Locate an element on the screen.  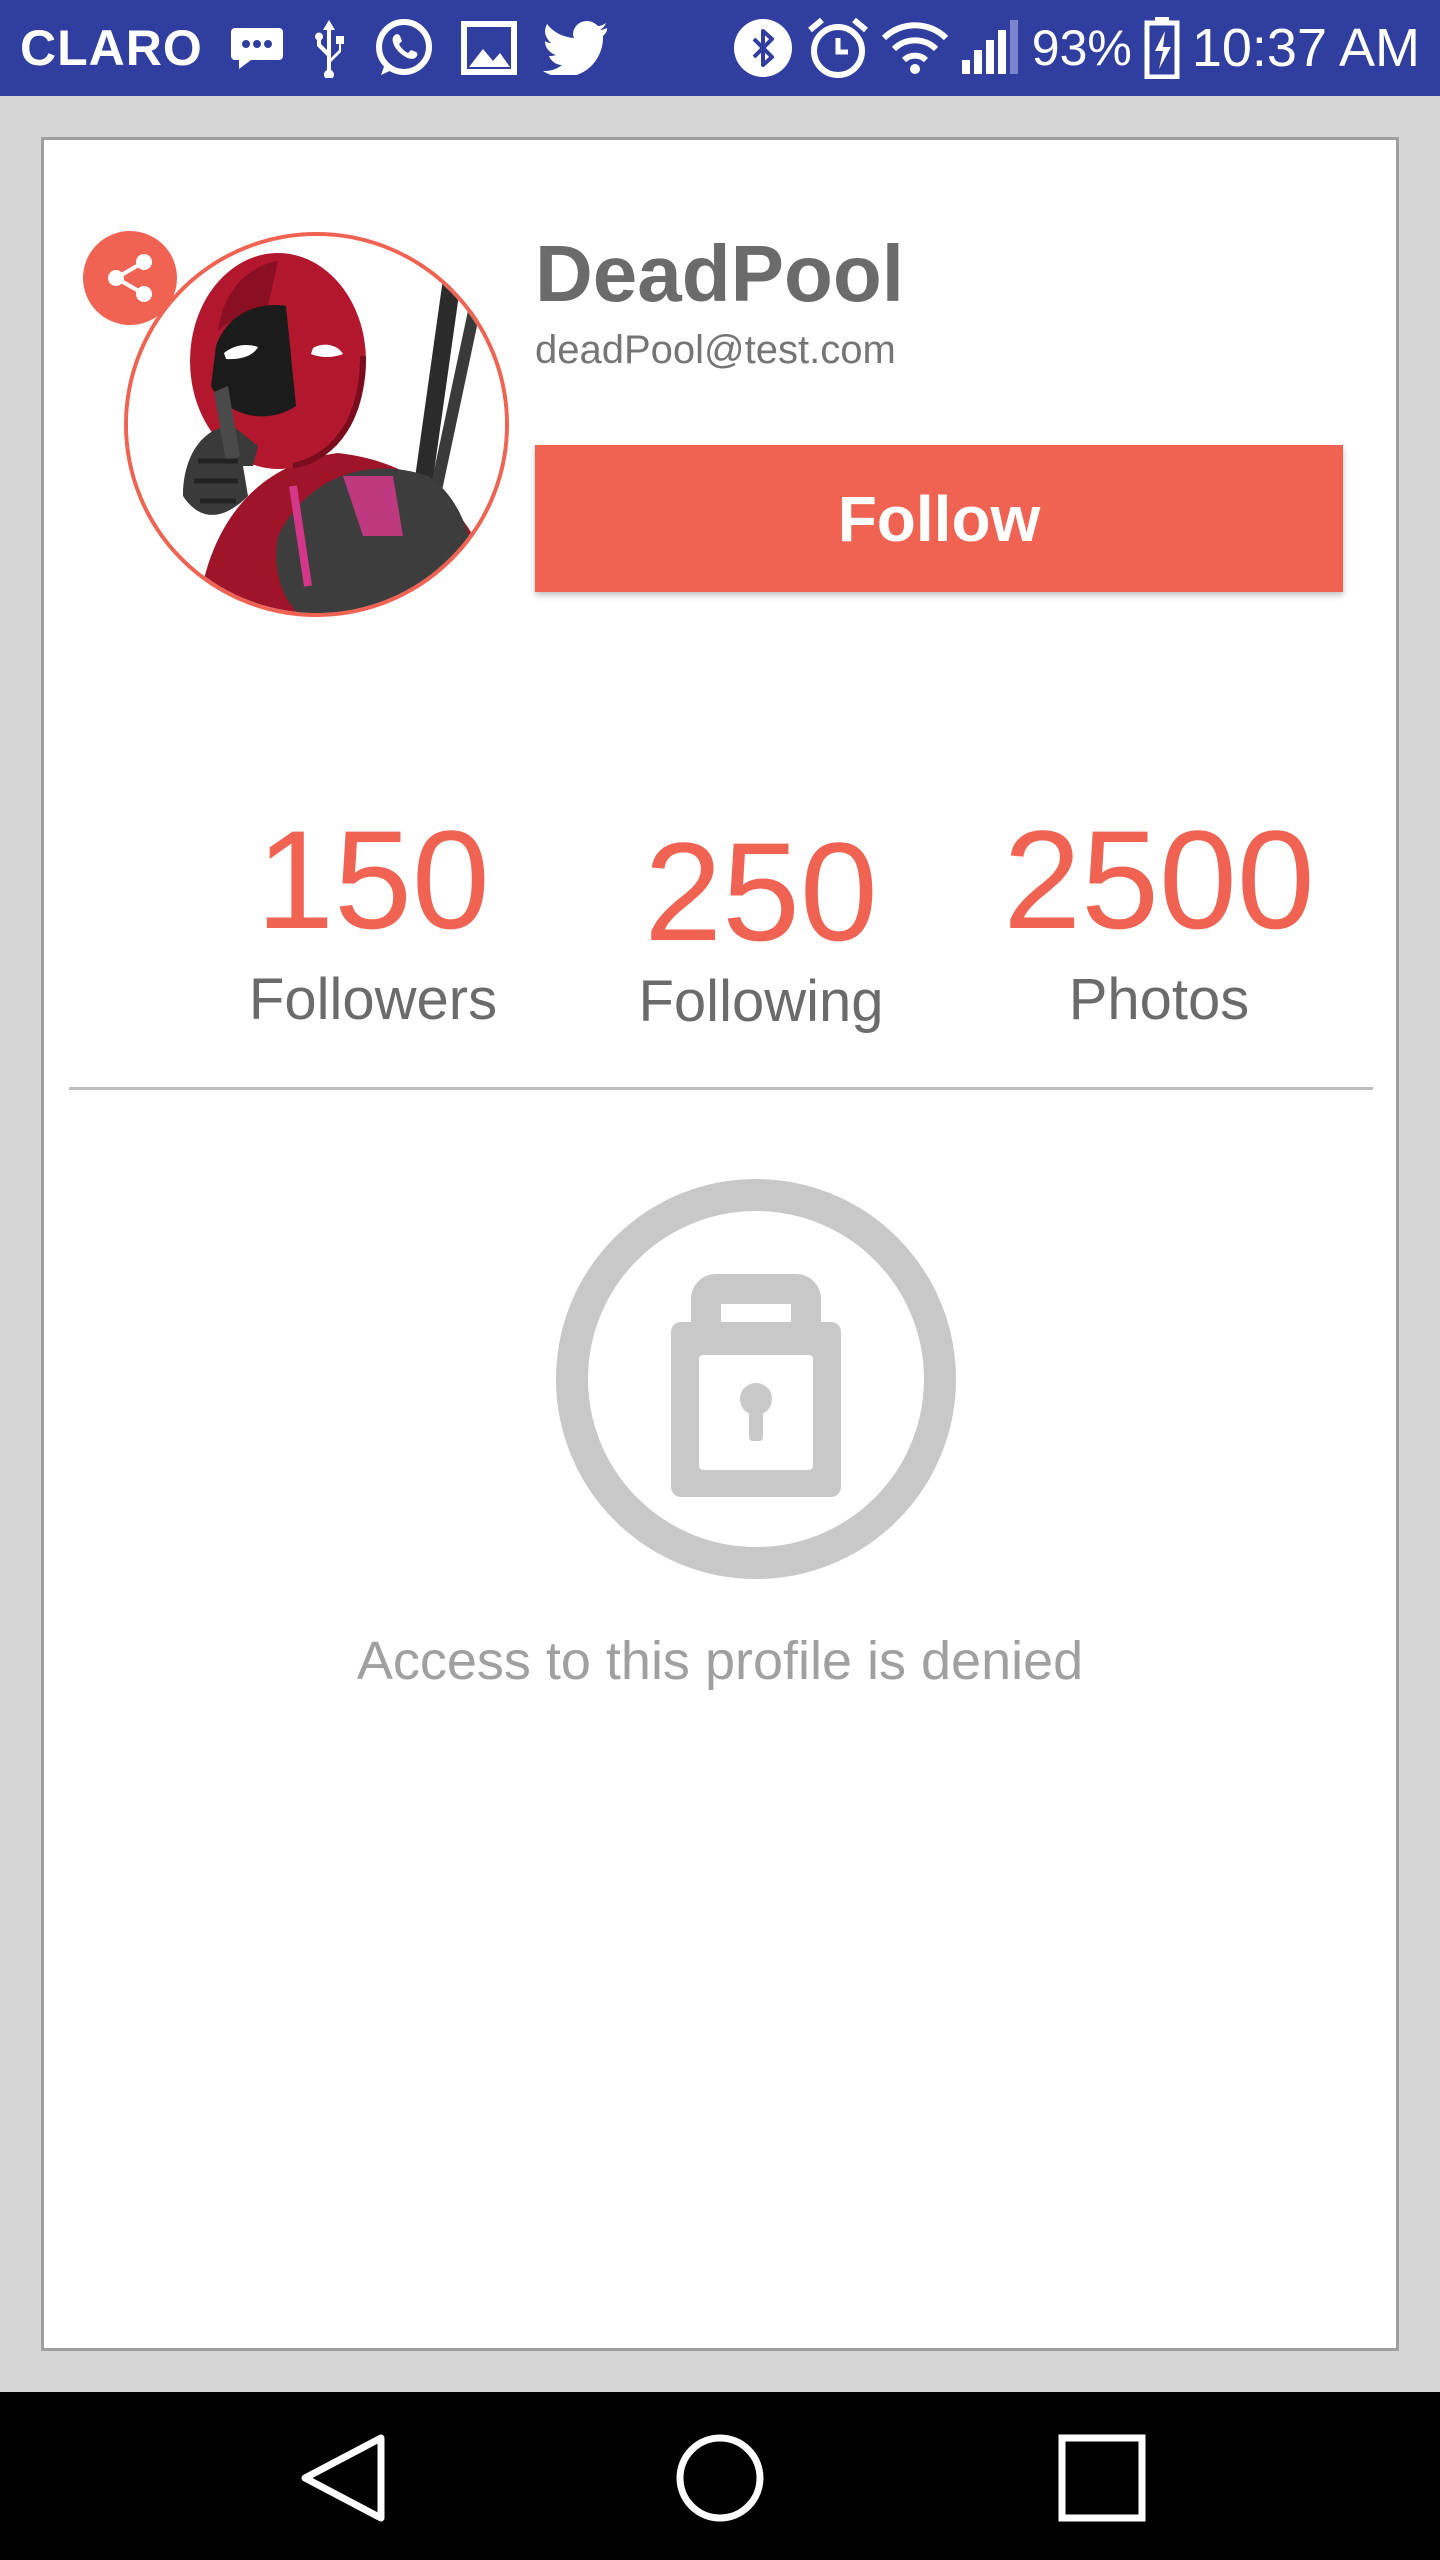
notification-icons is located at coordinates (419, 48).